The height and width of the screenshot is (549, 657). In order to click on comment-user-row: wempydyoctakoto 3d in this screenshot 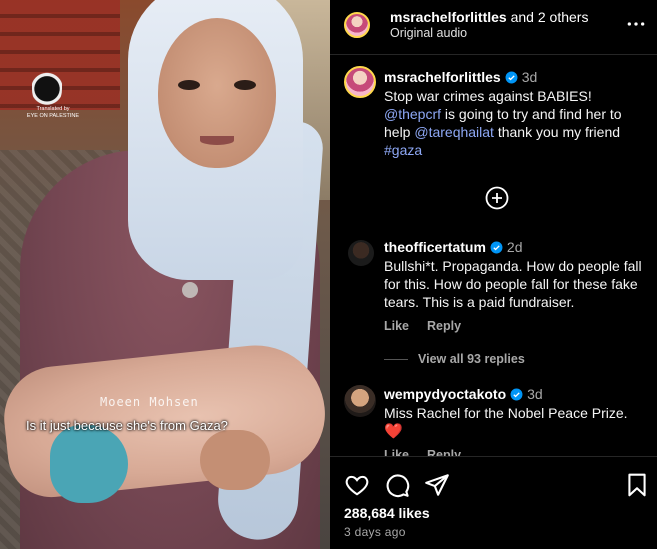, I will do `click(463, 394)`.